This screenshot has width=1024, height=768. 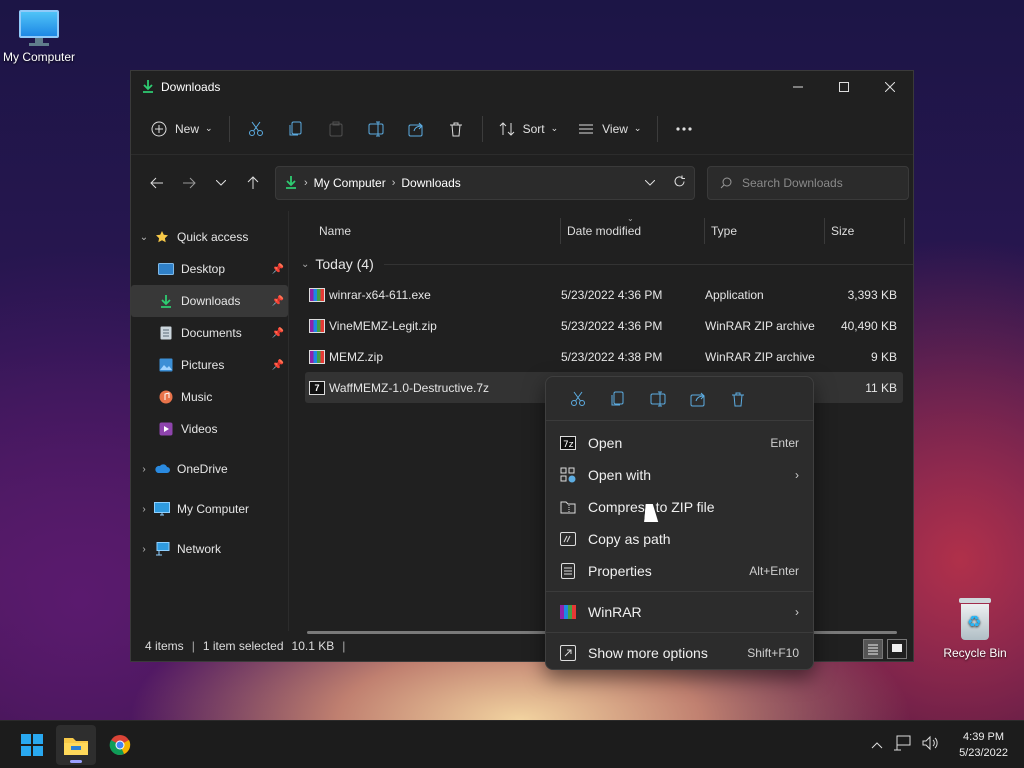 What do you see at coordinates (162, 469) in the screenshot?
I see `cloud-icon` at bounding box center [162, 469].